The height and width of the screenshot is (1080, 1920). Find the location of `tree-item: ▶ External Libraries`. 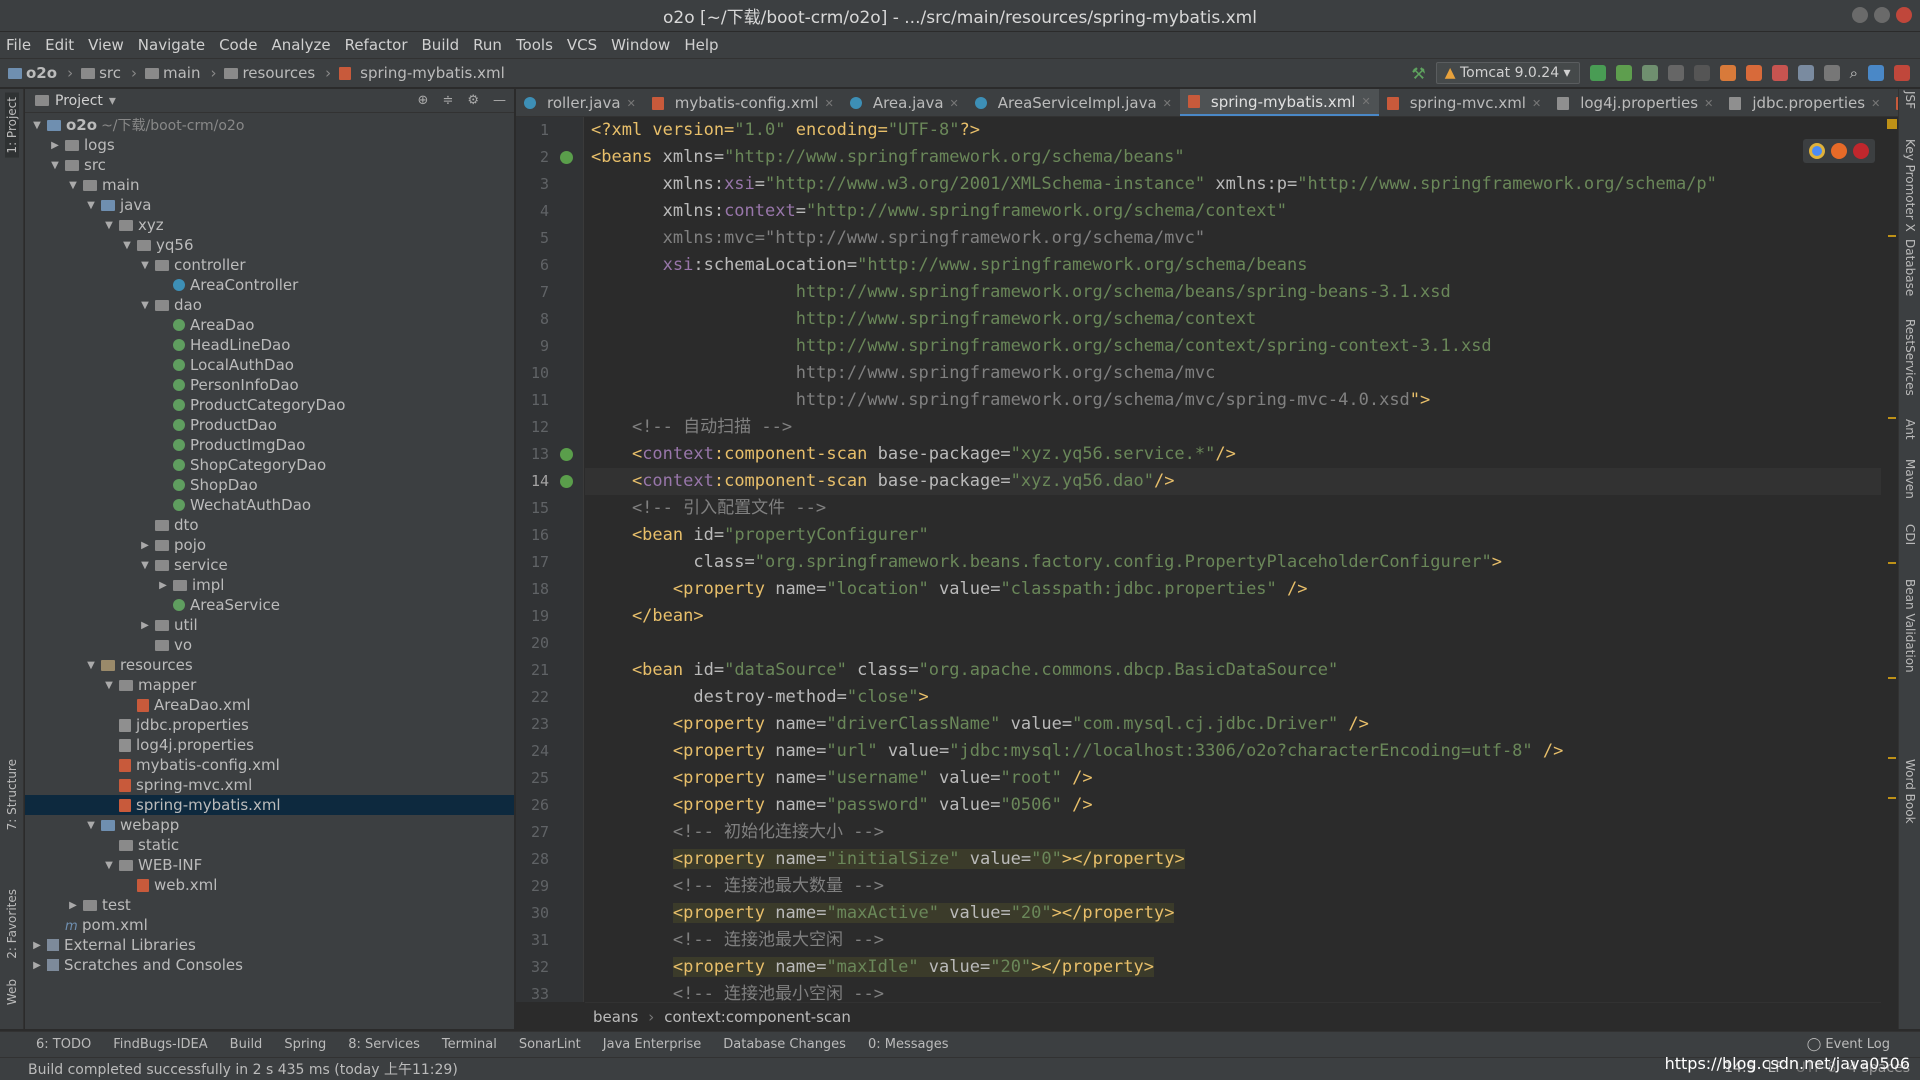

tree-item: ▶ External Libraries is located at coordinates (269, 945).